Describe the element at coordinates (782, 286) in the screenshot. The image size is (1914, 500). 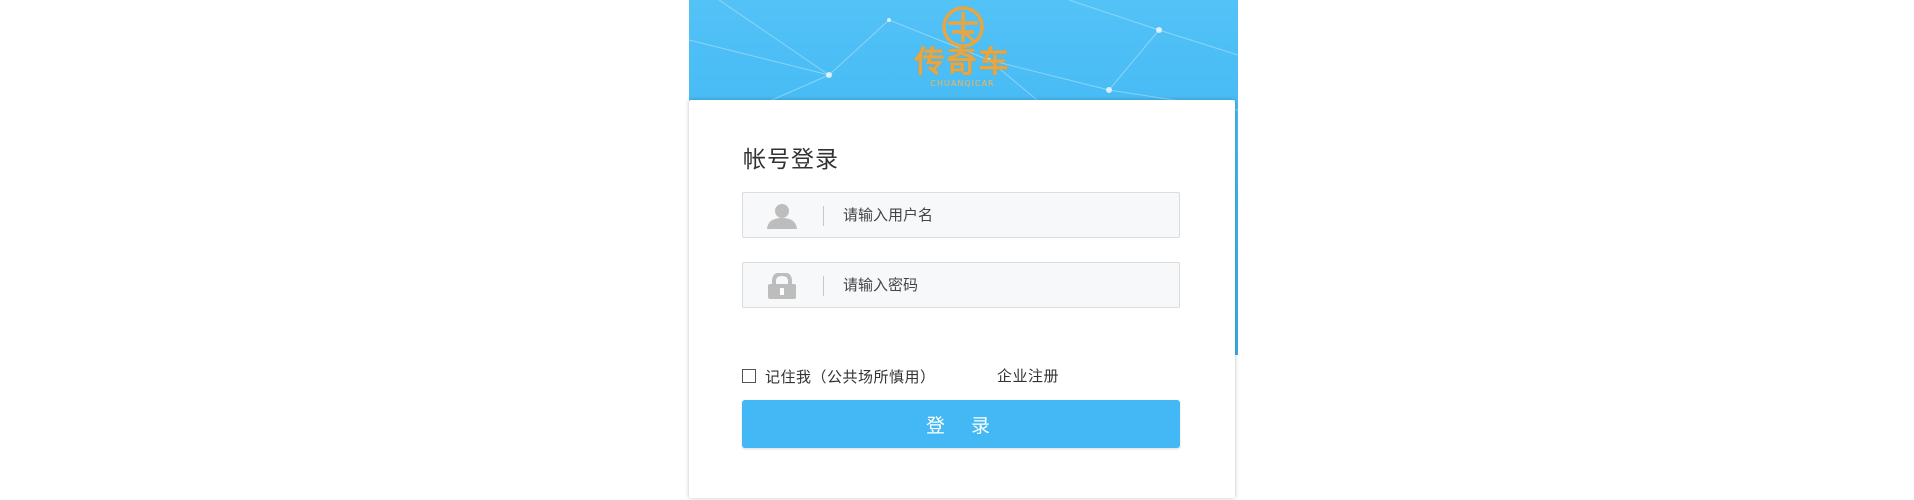
I see `lock-icon` at that location.